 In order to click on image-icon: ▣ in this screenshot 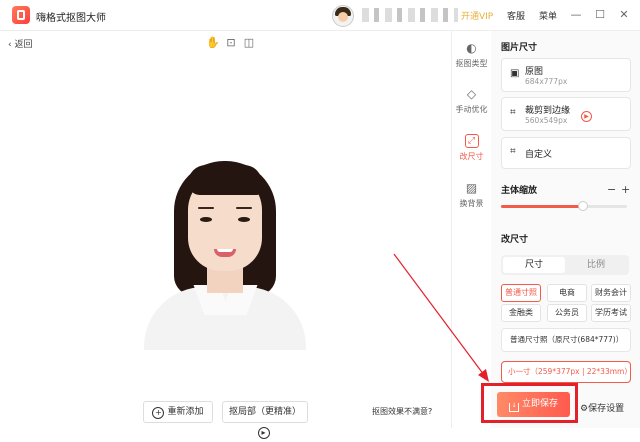, I will do `click(515, 73)`.